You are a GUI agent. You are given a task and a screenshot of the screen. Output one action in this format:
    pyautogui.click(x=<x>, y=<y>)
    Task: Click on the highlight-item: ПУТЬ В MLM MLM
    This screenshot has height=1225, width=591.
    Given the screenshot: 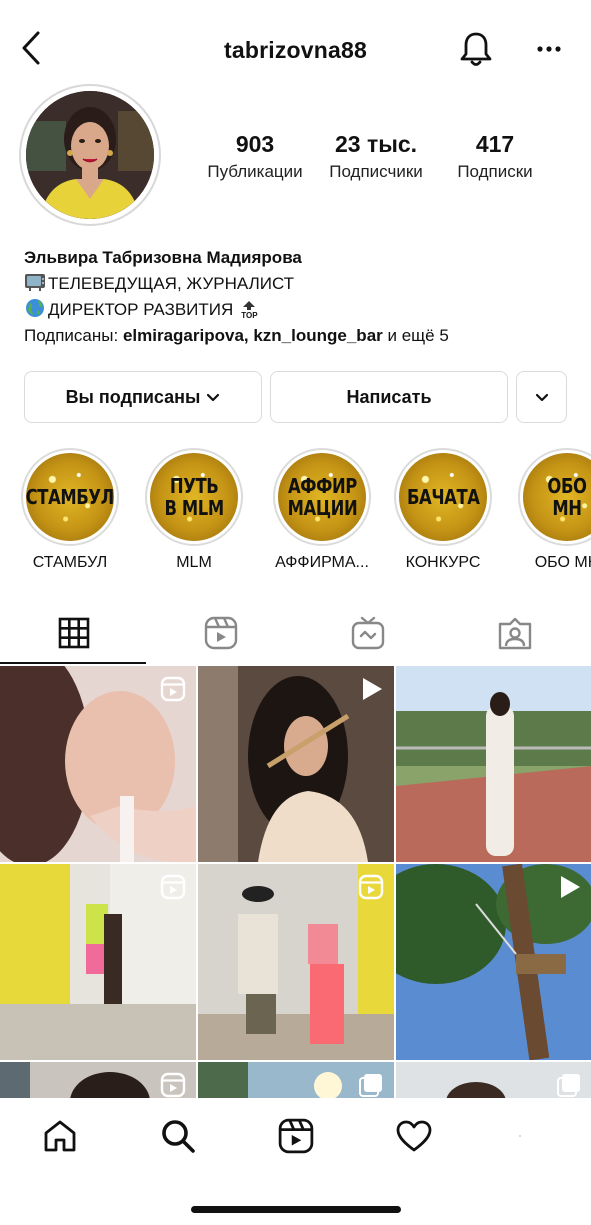 What is the action you would take?
    pyautogui.click(x=194, y=510)
    